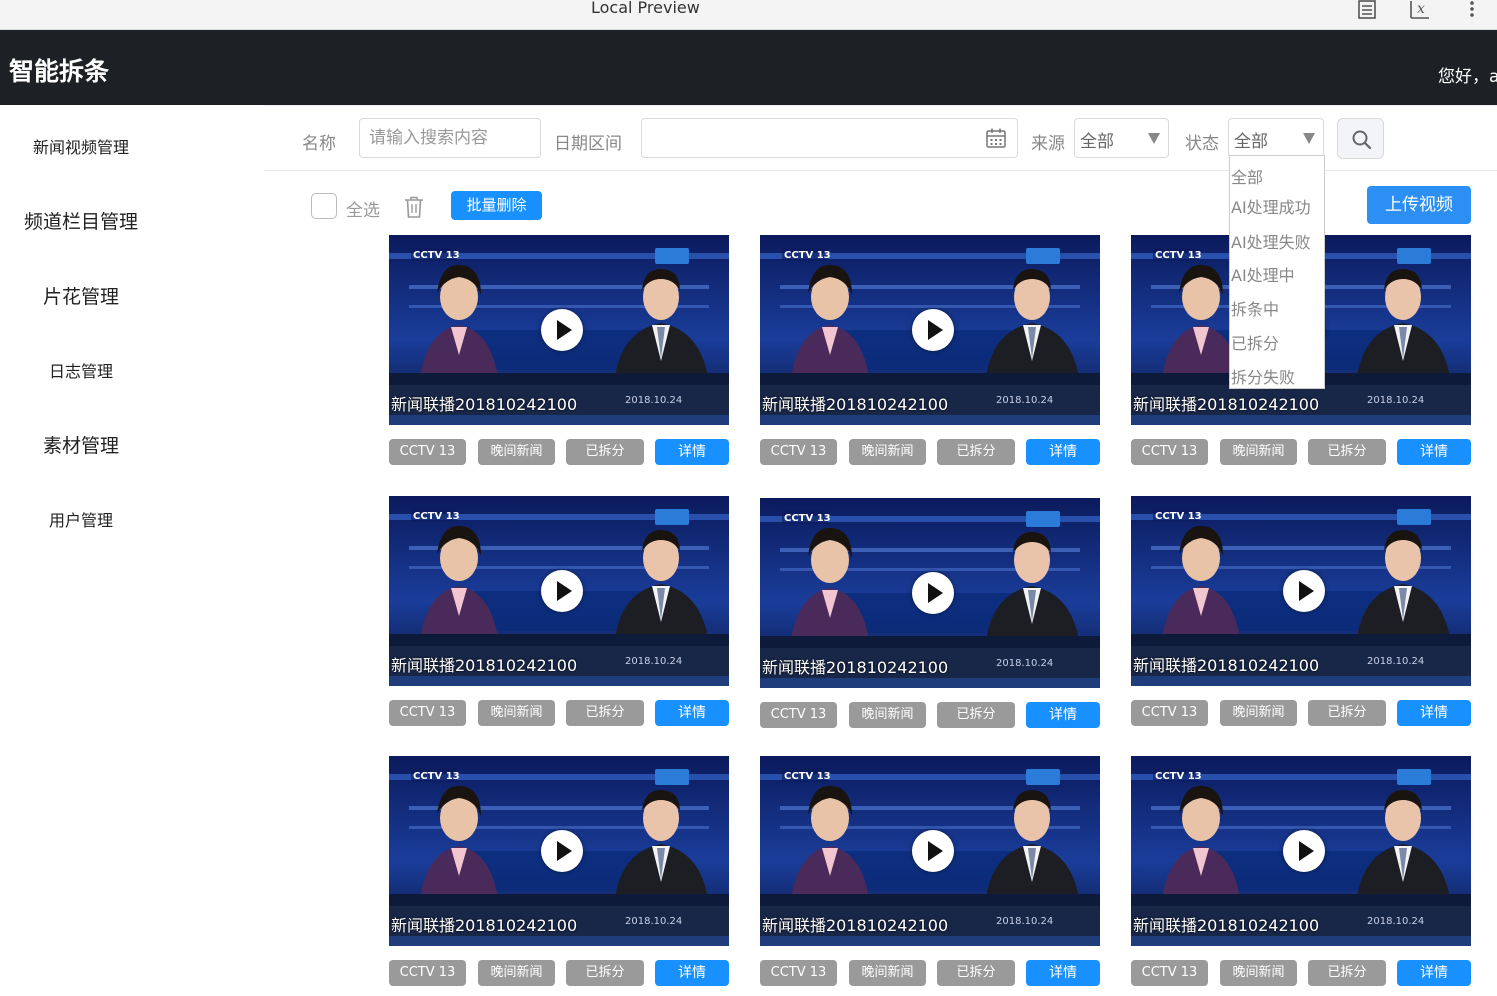 This screenshot has height=996, width=1497. Describe the element at coordinates (81, 146) in the screenshot. I see `sidebar-item-news-video: 新闻视频管理` at that location.